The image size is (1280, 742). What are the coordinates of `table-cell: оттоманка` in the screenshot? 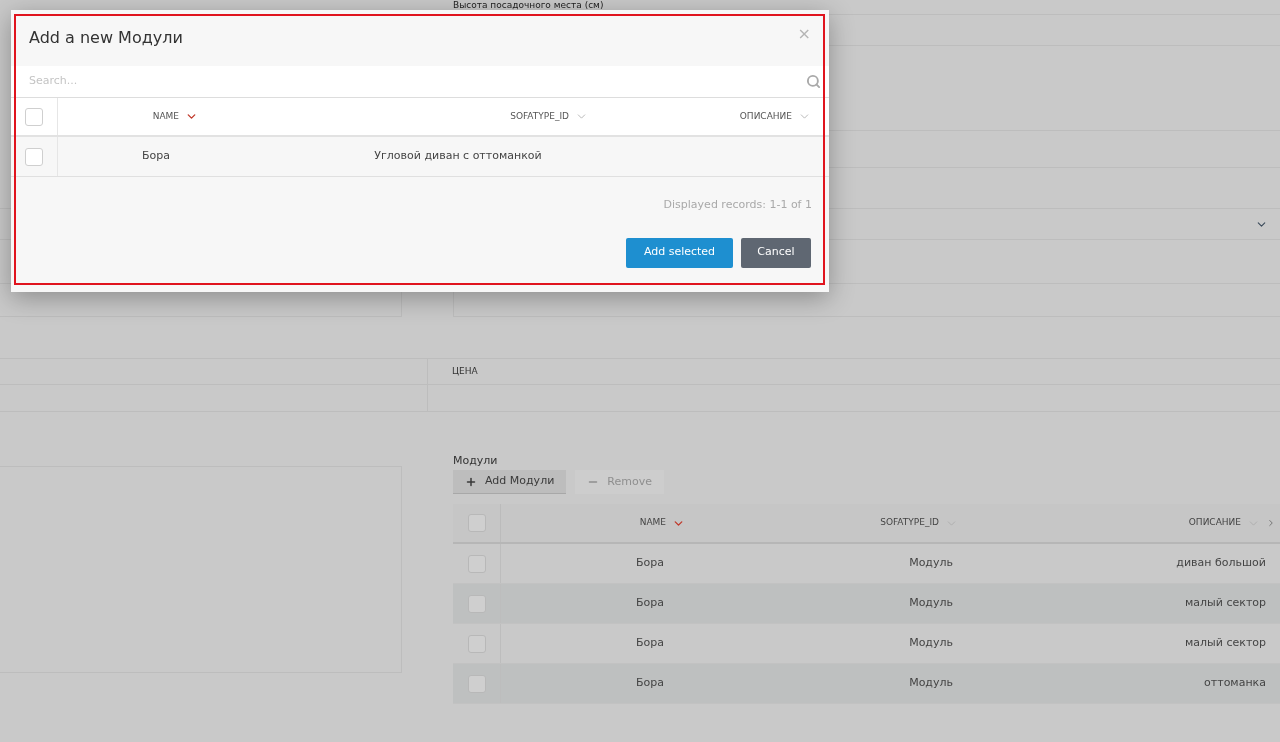 It's located at (1235, 683).